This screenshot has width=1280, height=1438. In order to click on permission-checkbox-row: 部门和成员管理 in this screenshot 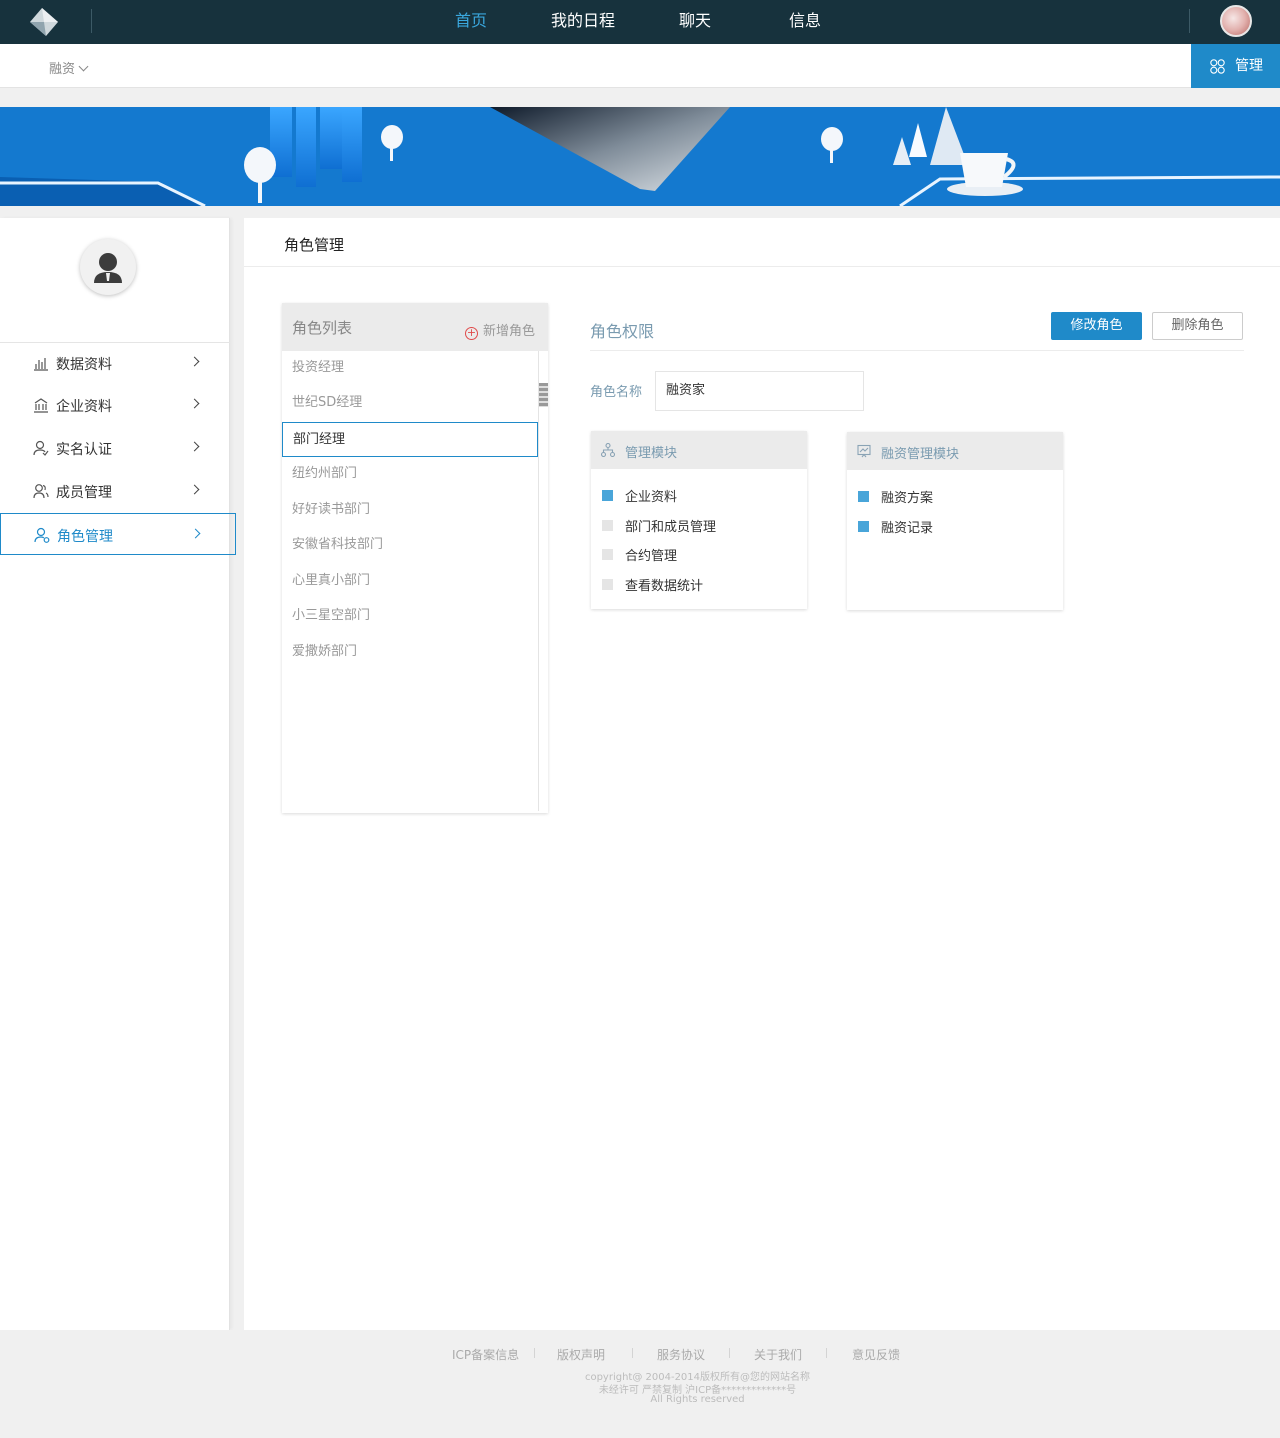, I will do `click(699, 525)`.